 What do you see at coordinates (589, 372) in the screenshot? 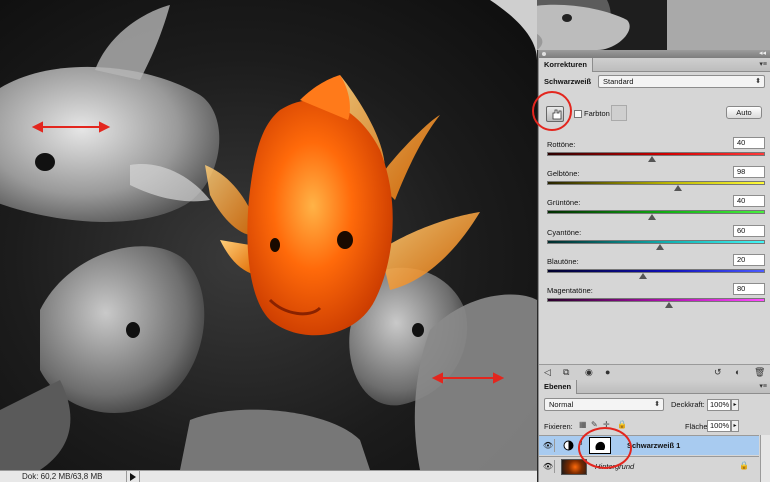
I see `visibility-icon: ◉` at bounding box center [589, 372].